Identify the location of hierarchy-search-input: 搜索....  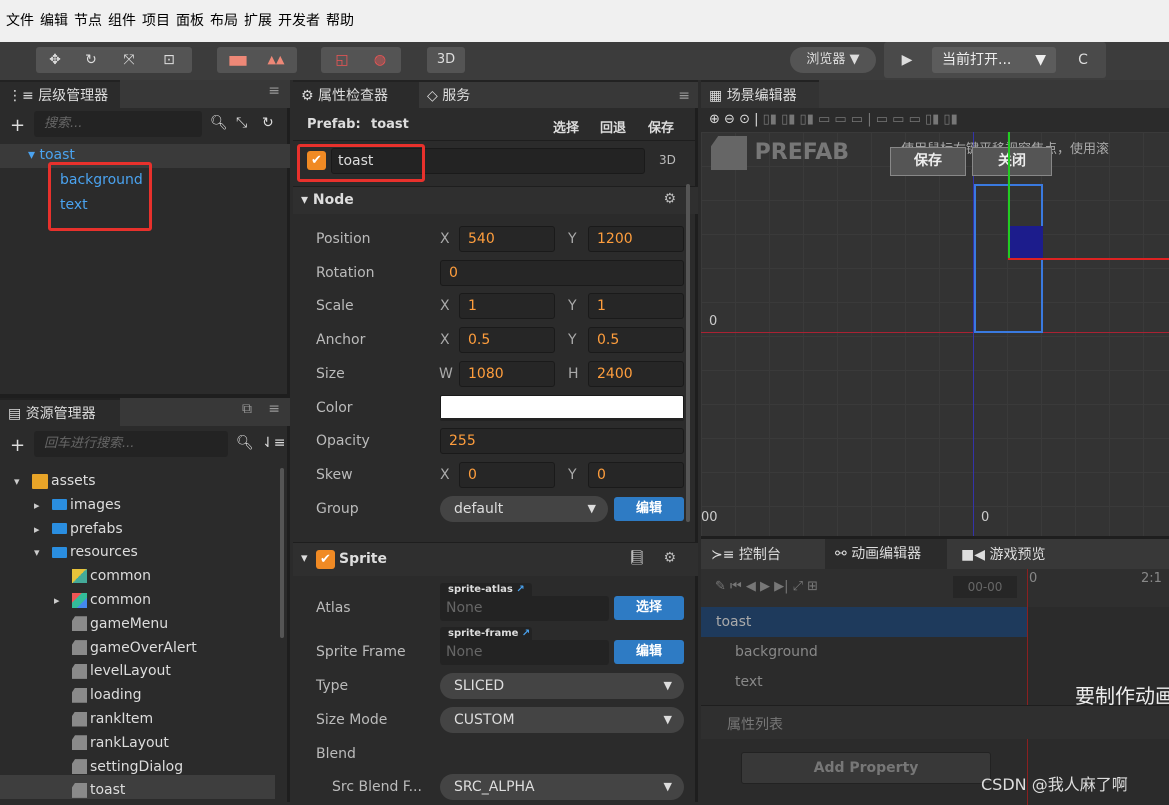
(118, 124).